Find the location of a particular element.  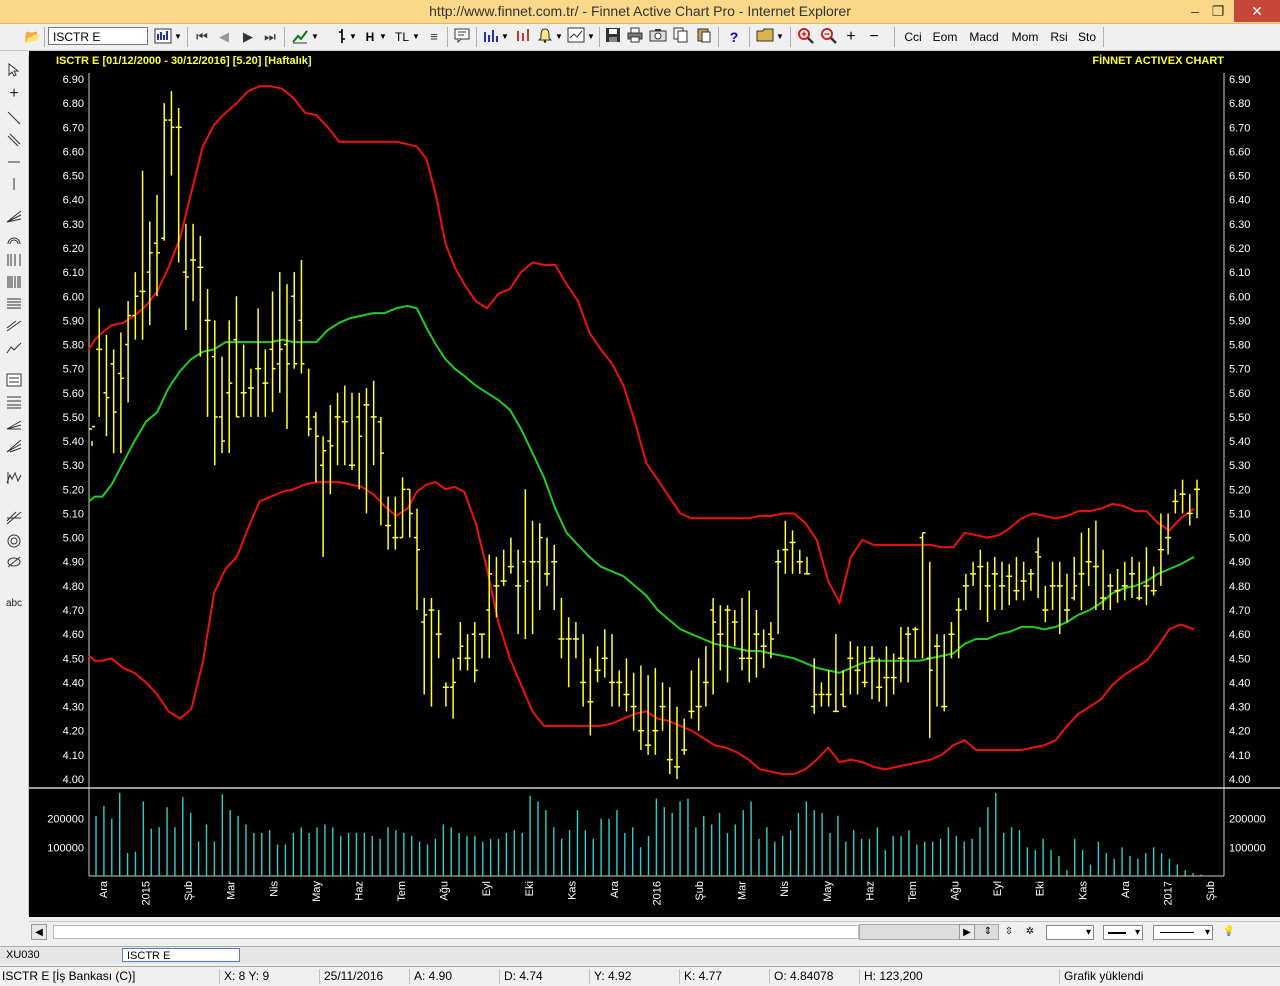

close-button: ✕ is located at coordinates (1257, 11).